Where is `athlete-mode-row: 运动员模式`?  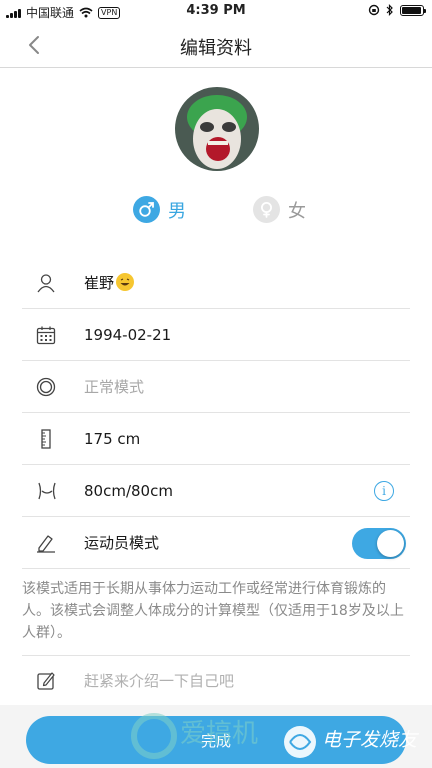 athlete-mode-row: 运动员模式 is located at coordinates (216, 543).